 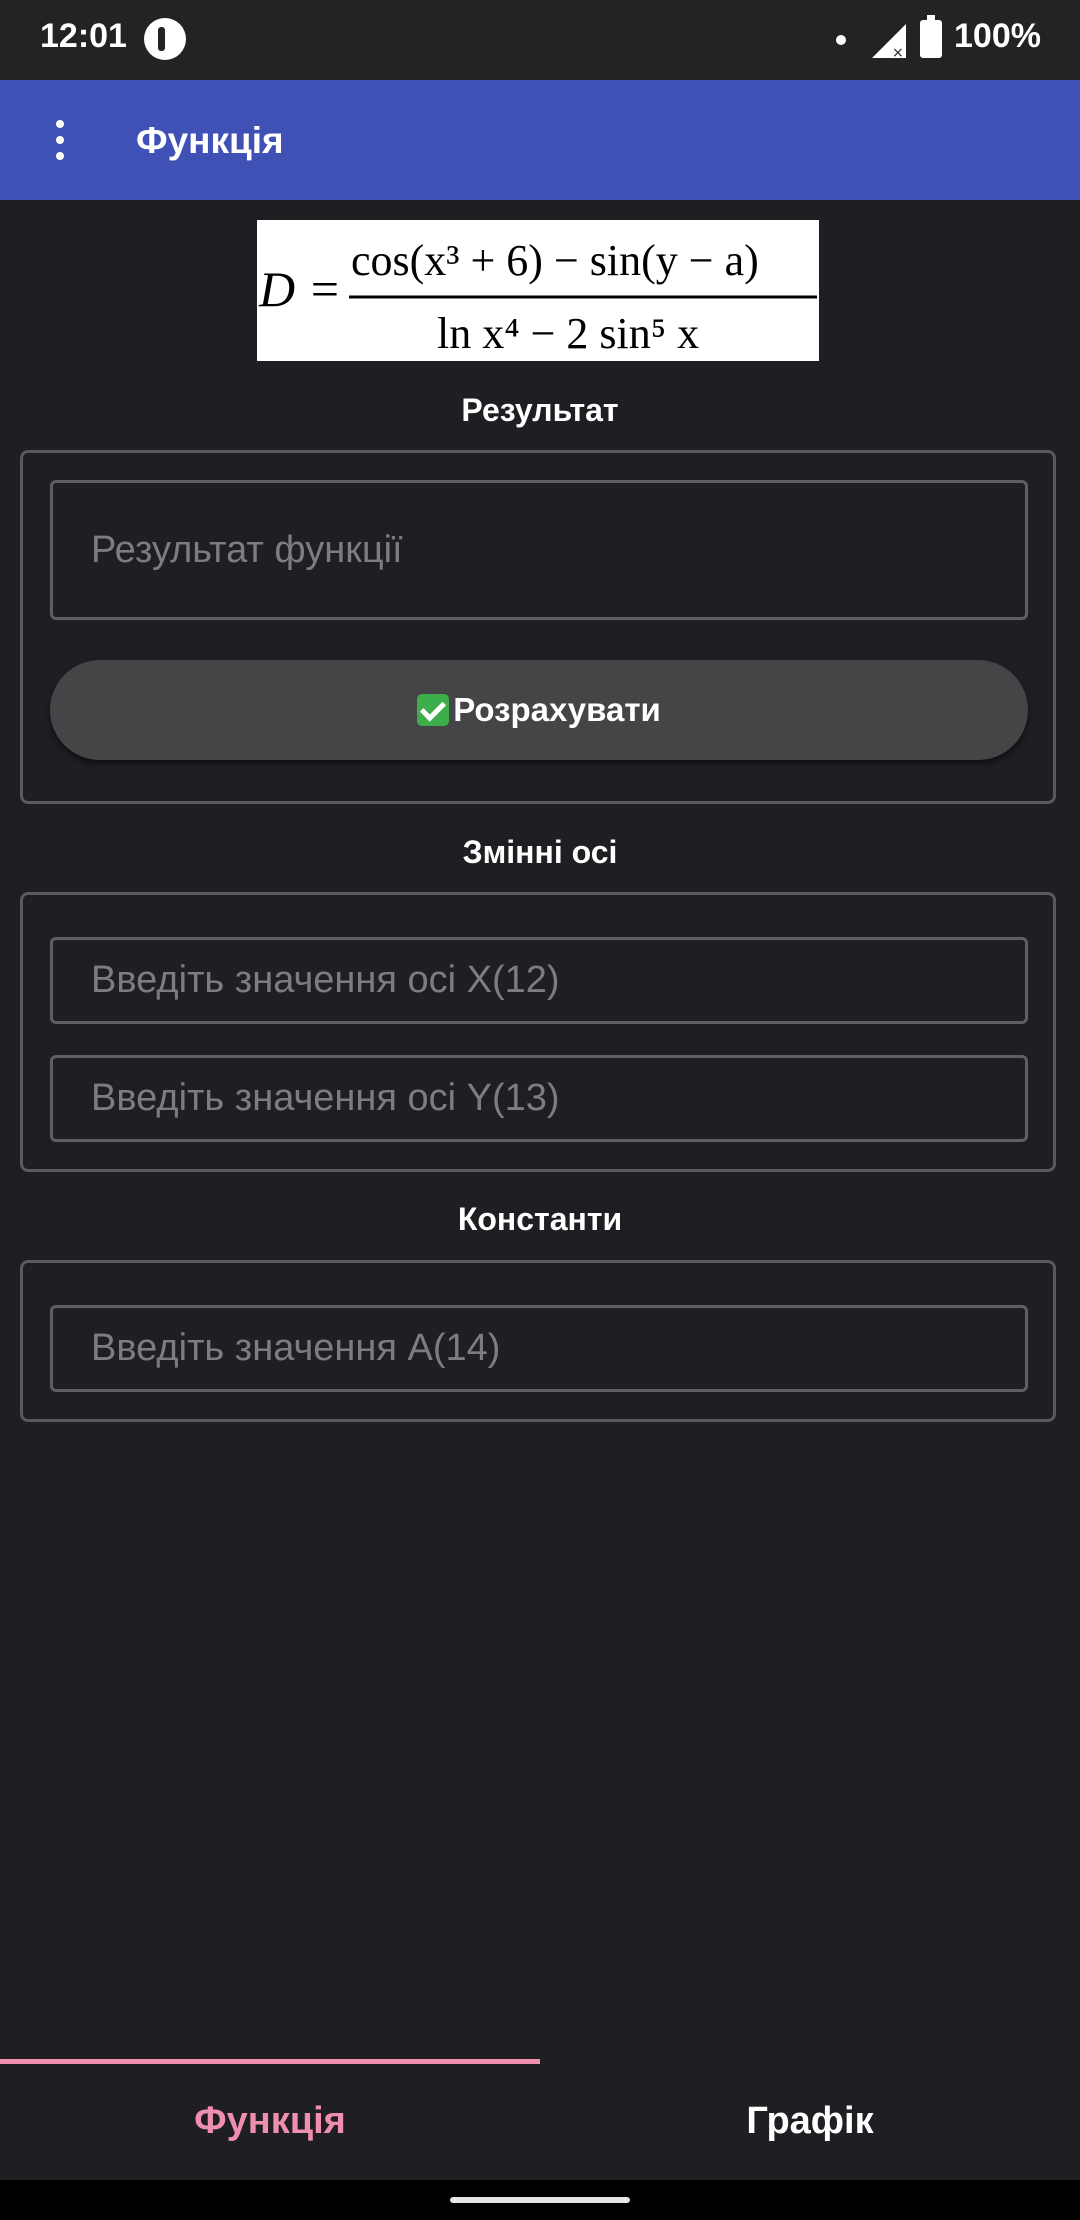 What do you see at coordinates (539, 550) in the screenshot?
I see `result-field` at bounding box center [539, 550].